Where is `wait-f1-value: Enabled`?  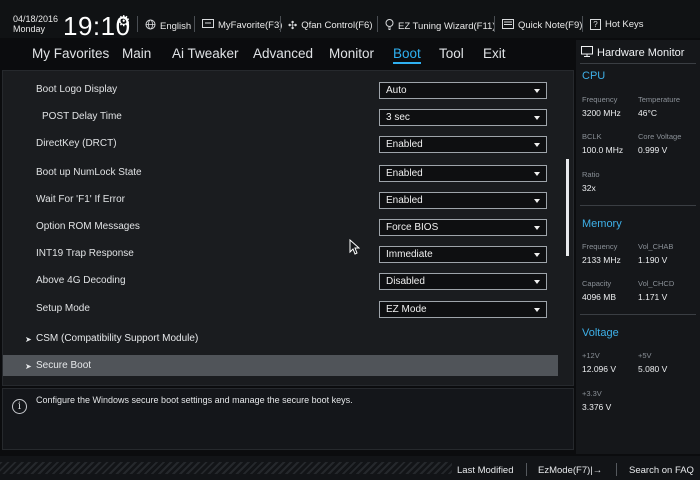 wait-f1-value: Enabled is located at coordinates (404, 200).